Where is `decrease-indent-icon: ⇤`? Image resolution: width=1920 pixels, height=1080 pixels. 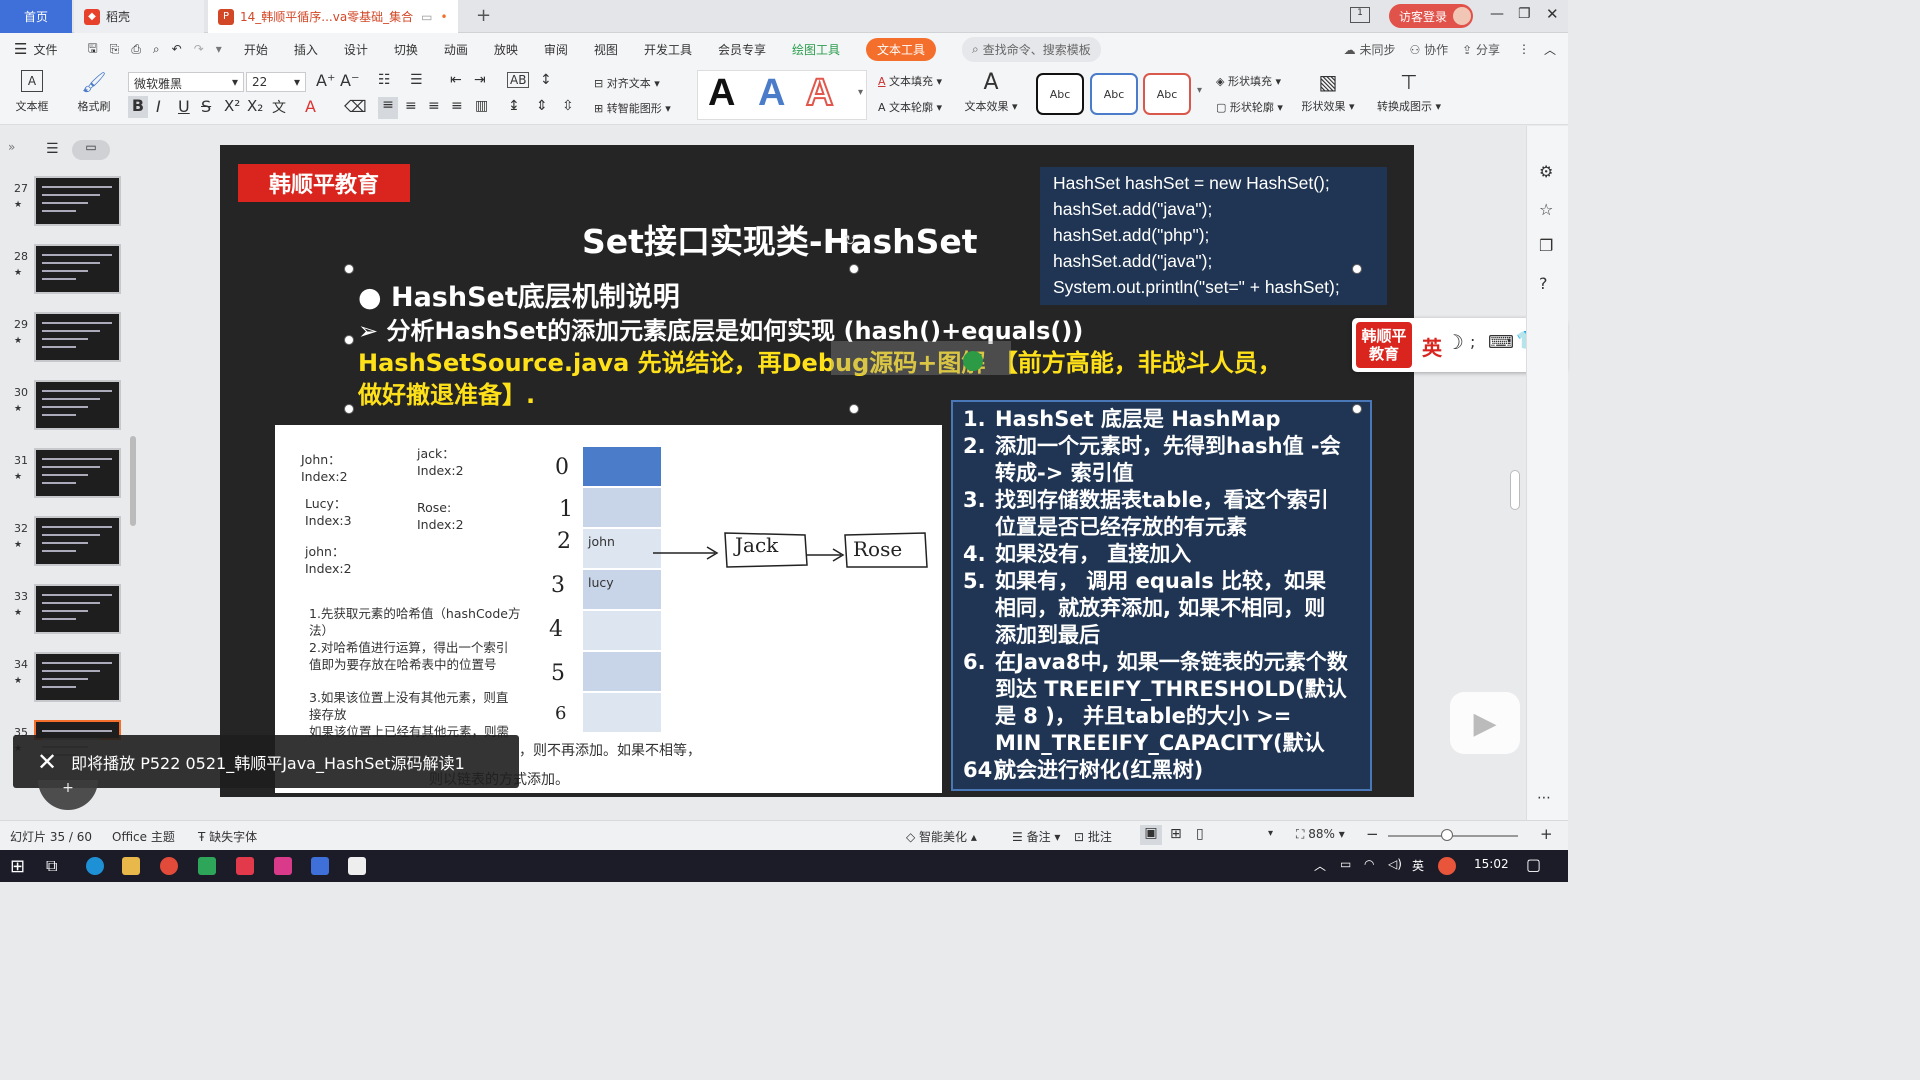
decrease-indent-icon: ⇤ is located at coordinates (456, 80).